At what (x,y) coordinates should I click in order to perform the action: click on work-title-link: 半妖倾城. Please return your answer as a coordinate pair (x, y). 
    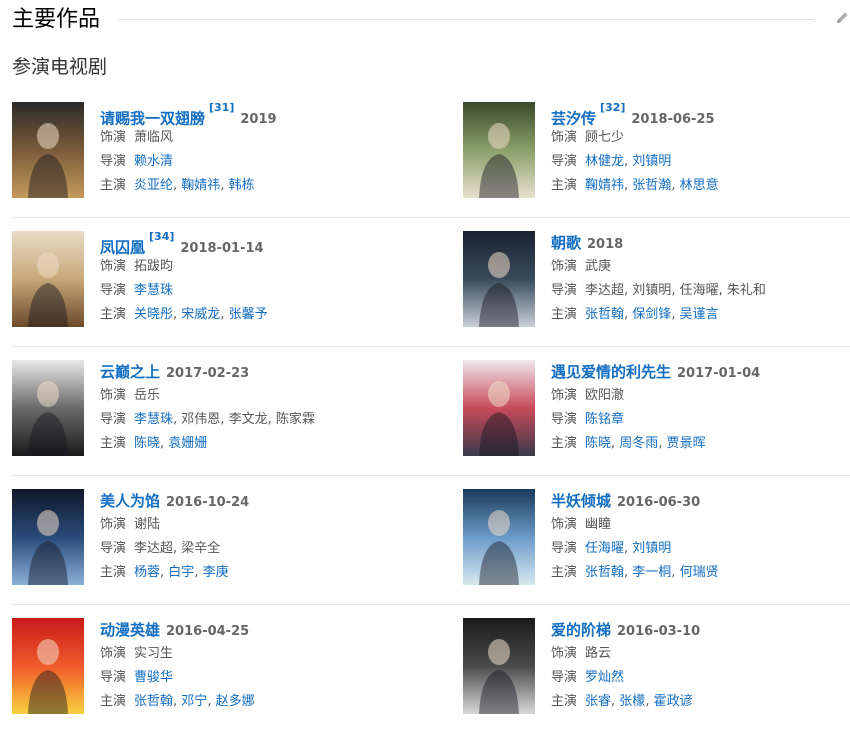
    Looking at the image, I should click on (581, 501).